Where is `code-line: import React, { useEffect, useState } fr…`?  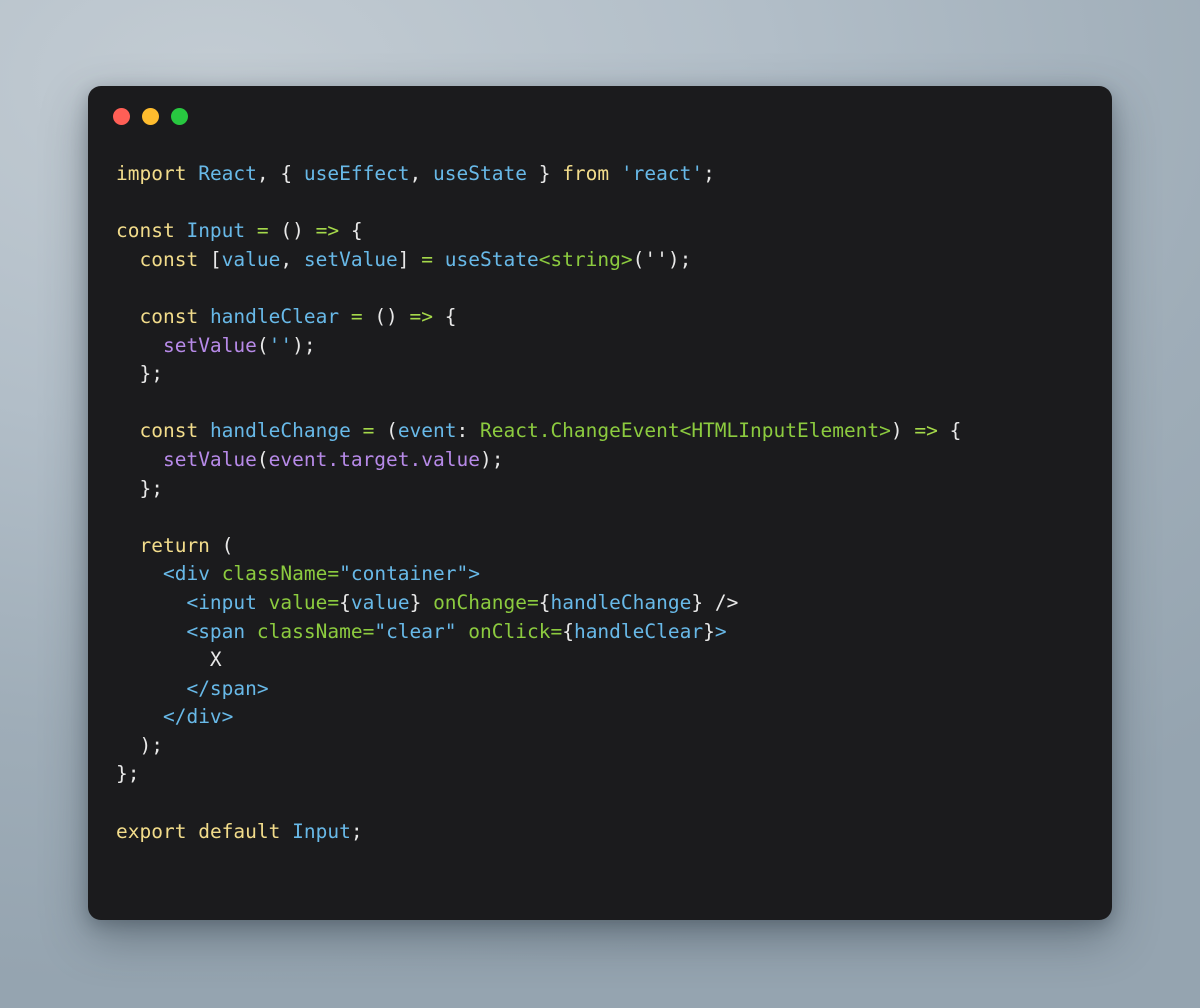 code-line: import React, { useEffect, useState } fr… is located at coordinates (600, 174).